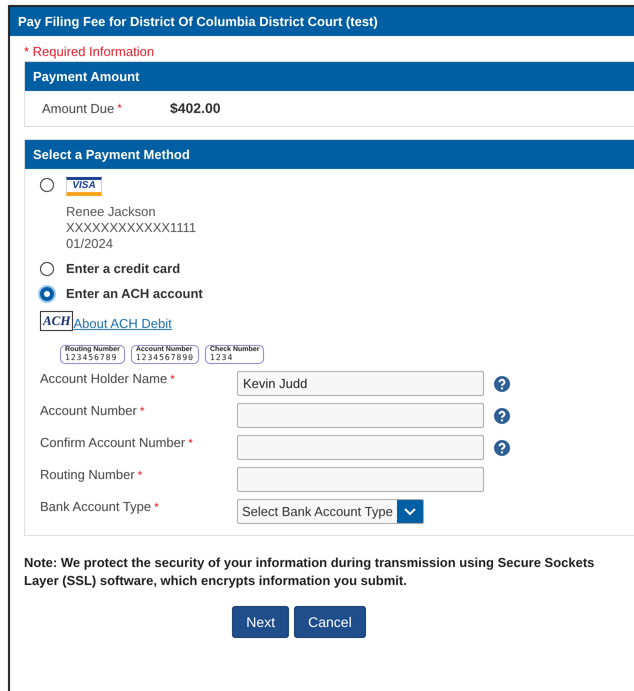 The height and width of the screenshot is (691, 634). What do you see at coordinates (111, 211) in the screenshot?
I see `card-detail: Renee Jackson` at bounding box center [111, 211].